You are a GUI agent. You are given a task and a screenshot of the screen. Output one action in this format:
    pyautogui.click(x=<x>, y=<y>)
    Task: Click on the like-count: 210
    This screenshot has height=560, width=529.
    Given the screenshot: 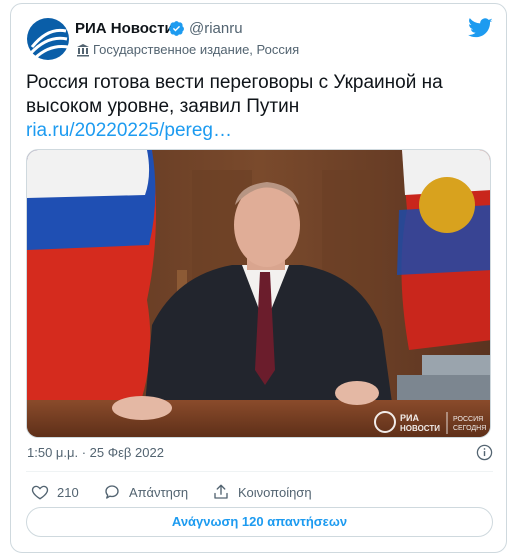 What is the action you would take?
    pyautogui.click(x=68, y=492)
    